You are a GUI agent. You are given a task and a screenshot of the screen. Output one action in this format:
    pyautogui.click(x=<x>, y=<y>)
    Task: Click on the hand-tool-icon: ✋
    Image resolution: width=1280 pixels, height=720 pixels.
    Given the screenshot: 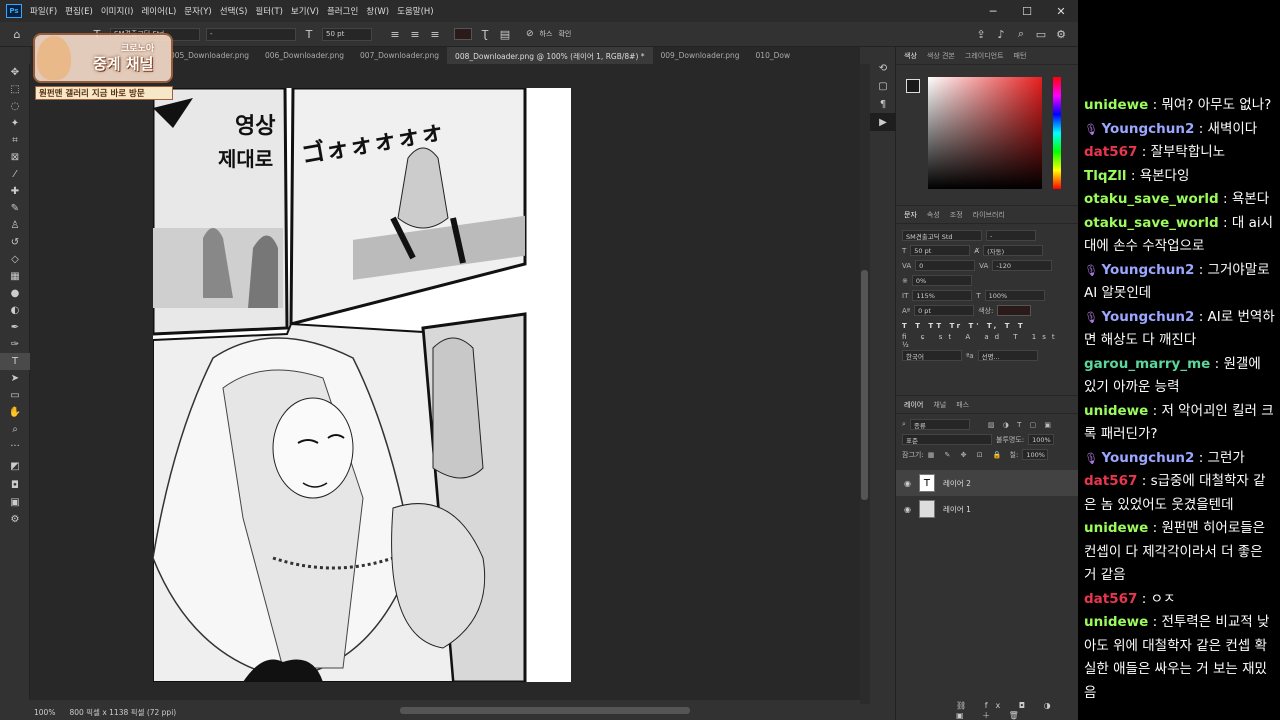 What is the action you would take?
    pyautogui.click(x=15, y=412)
    